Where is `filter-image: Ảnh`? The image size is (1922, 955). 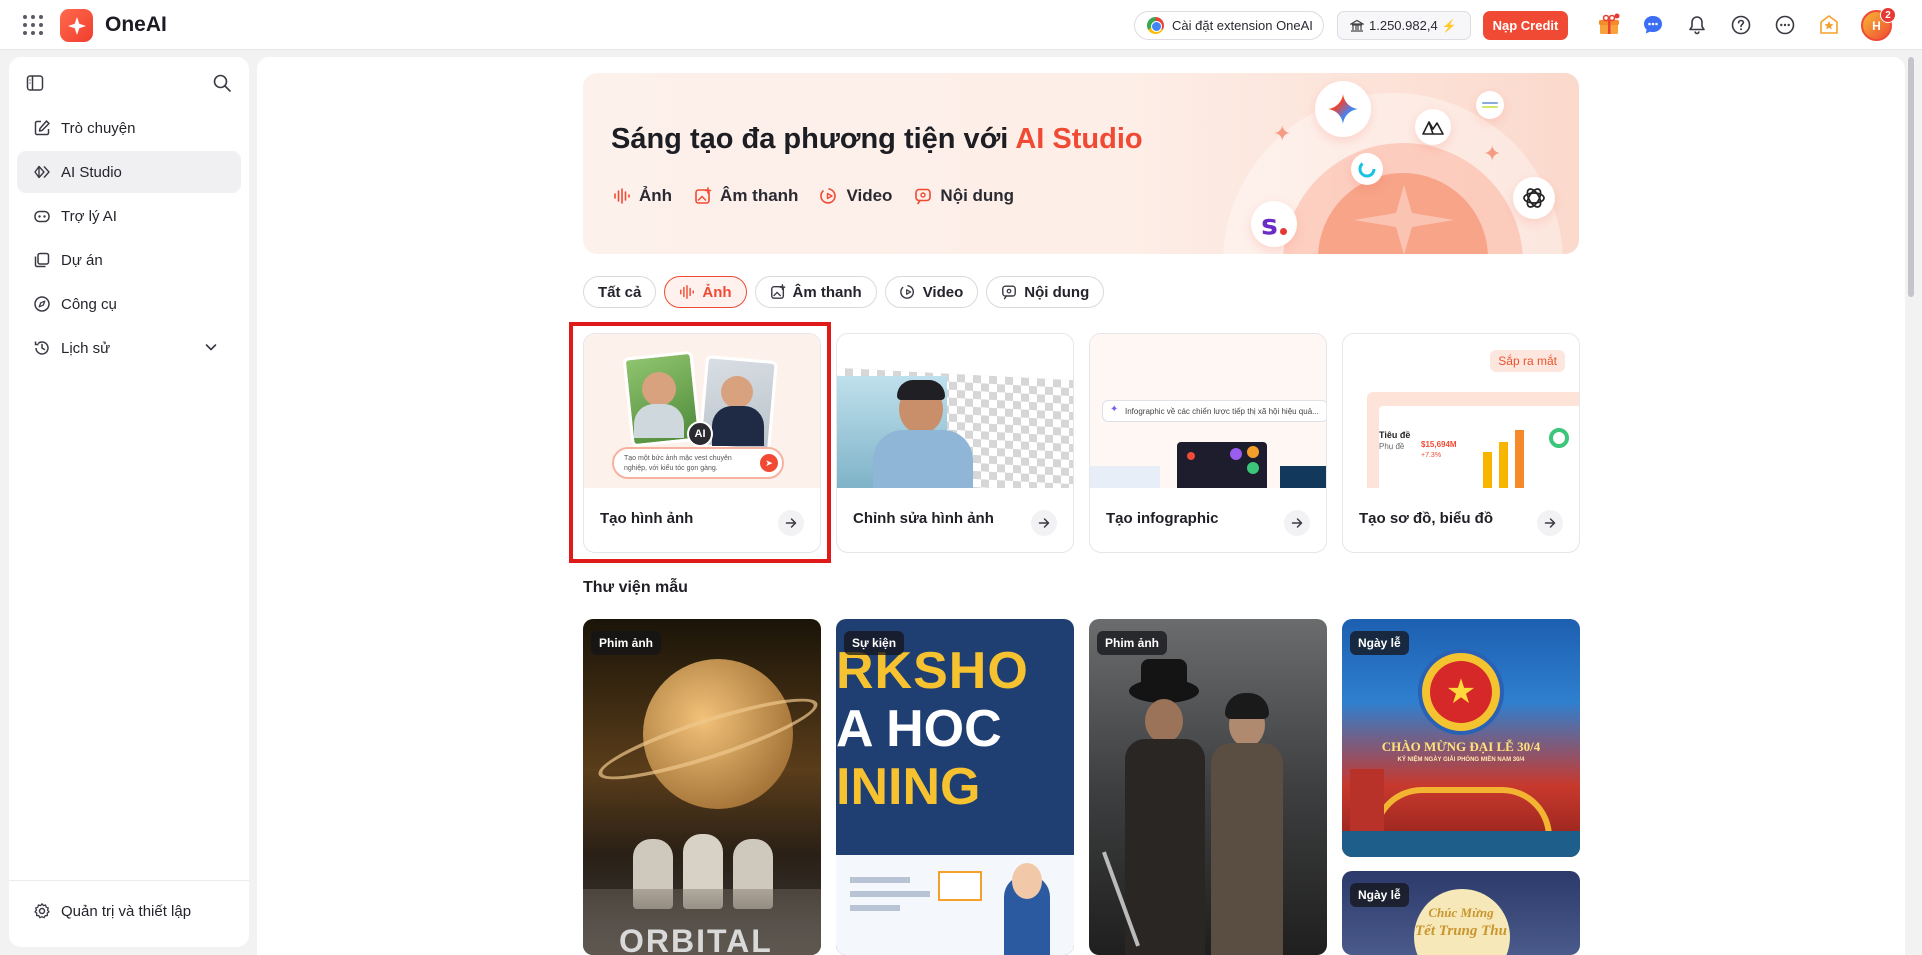
filter-image: Ảnh is located at coordinates (705, 292).